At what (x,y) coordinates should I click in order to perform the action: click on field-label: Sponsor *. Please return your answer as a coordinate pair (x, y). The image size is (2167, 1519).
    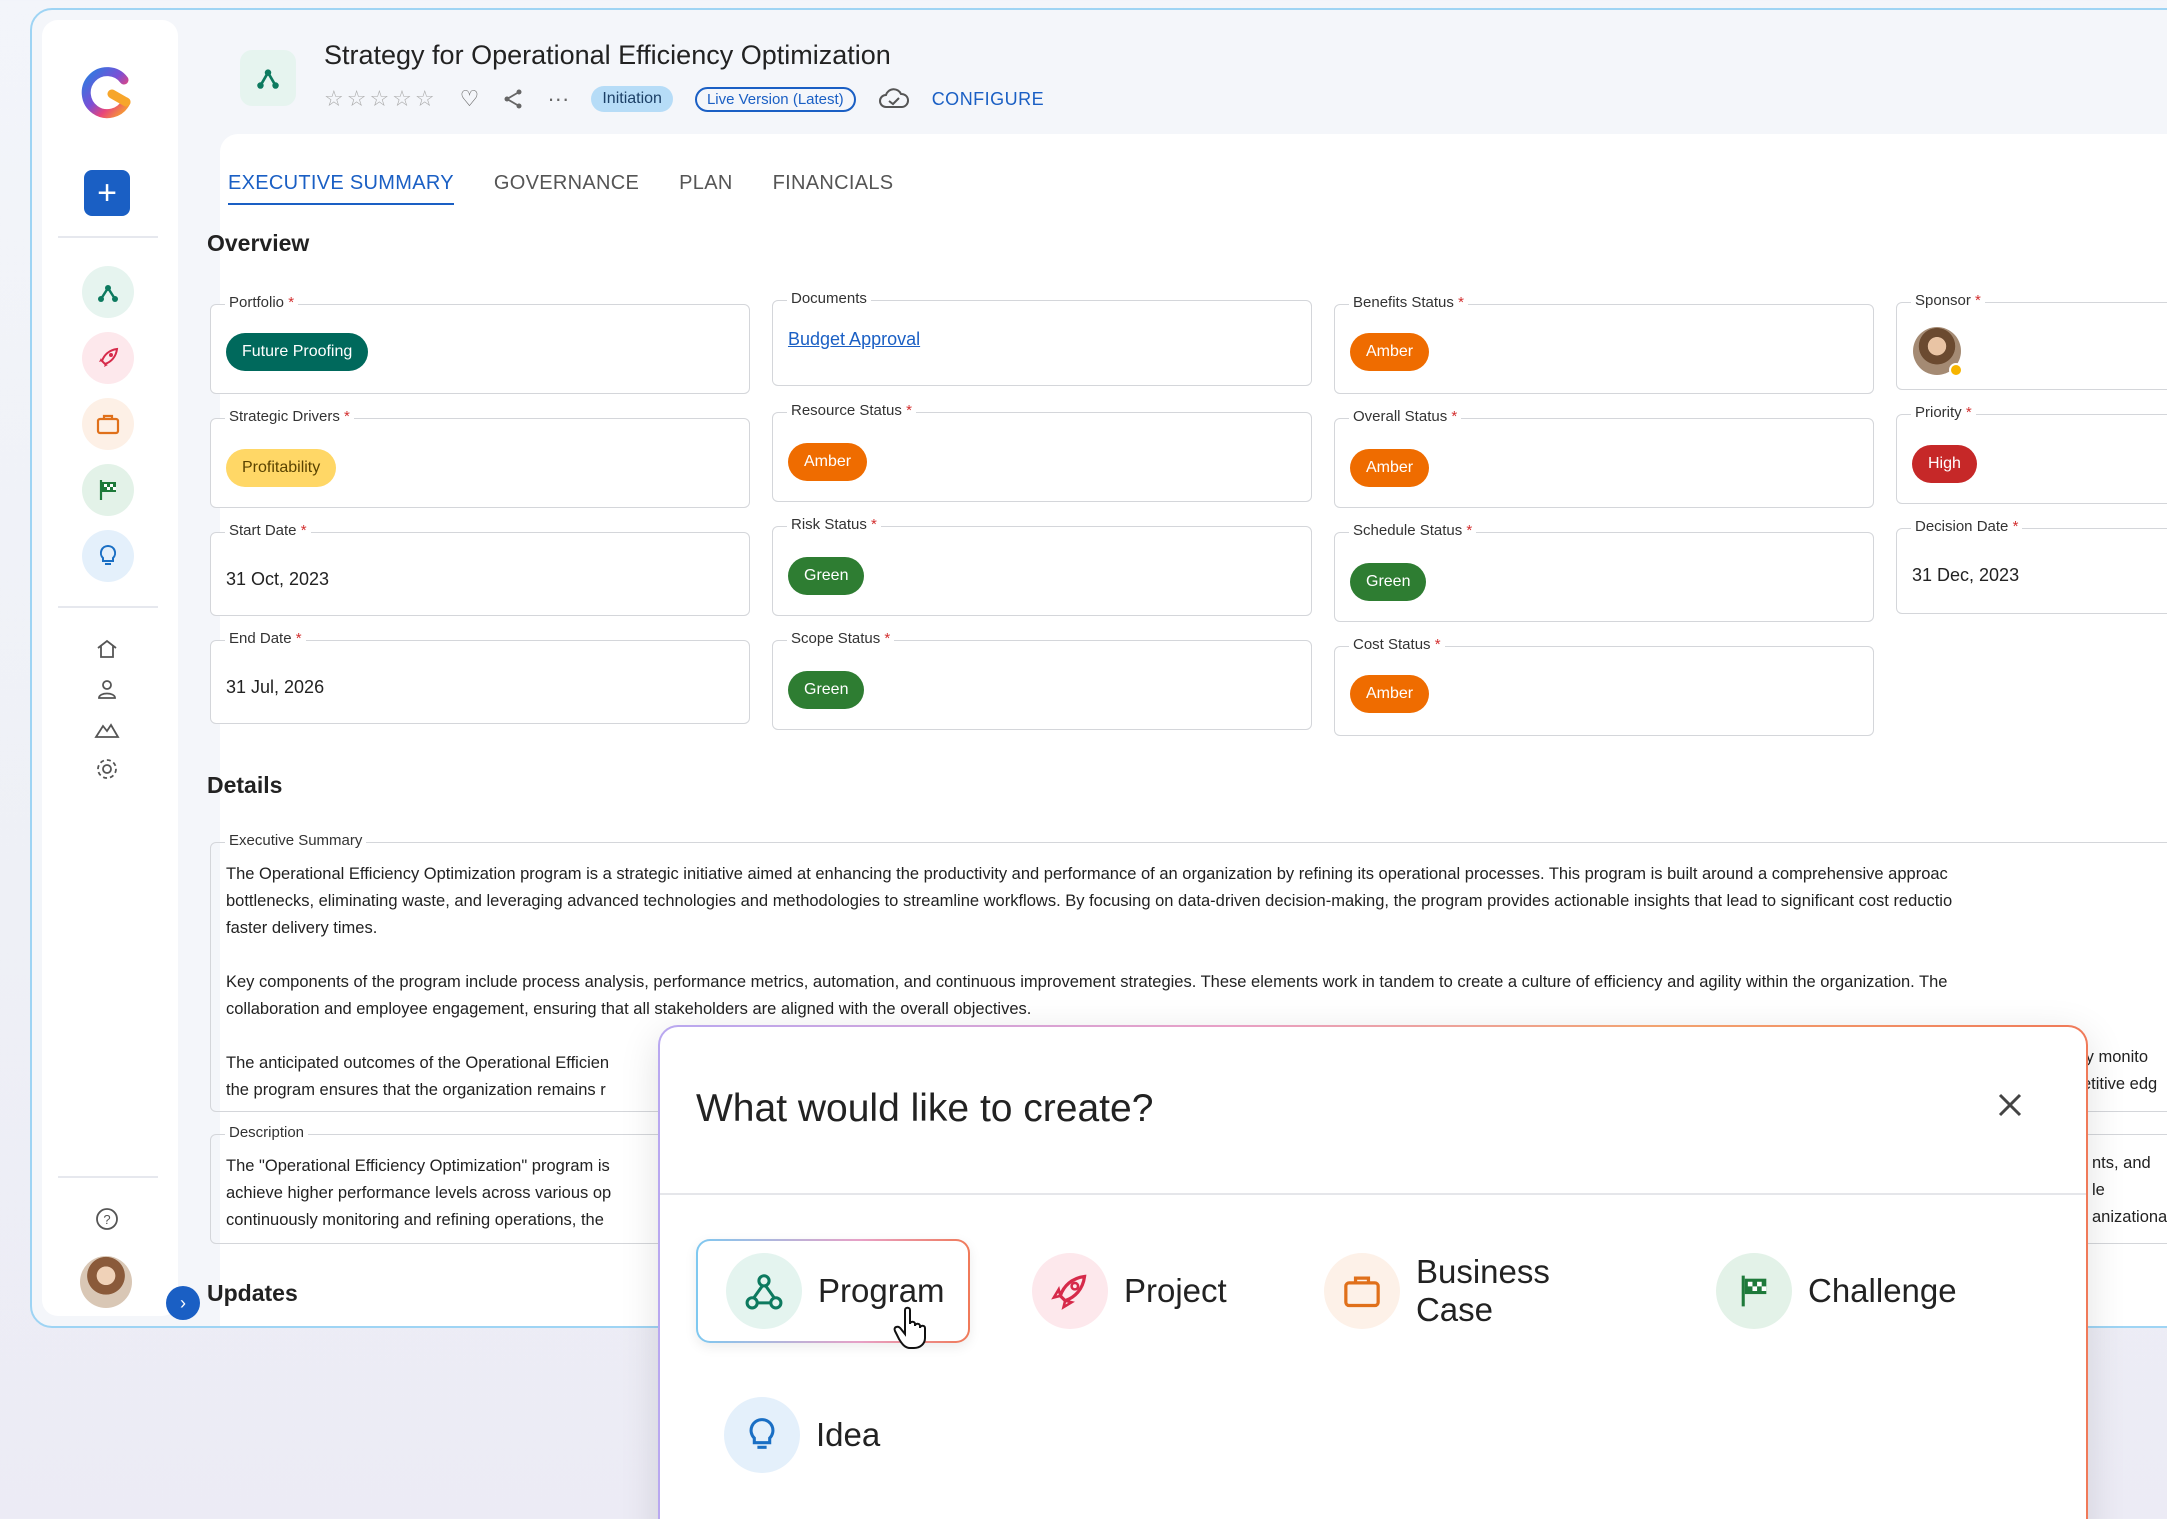
    Looking at the image, I should click on (1948, 300).